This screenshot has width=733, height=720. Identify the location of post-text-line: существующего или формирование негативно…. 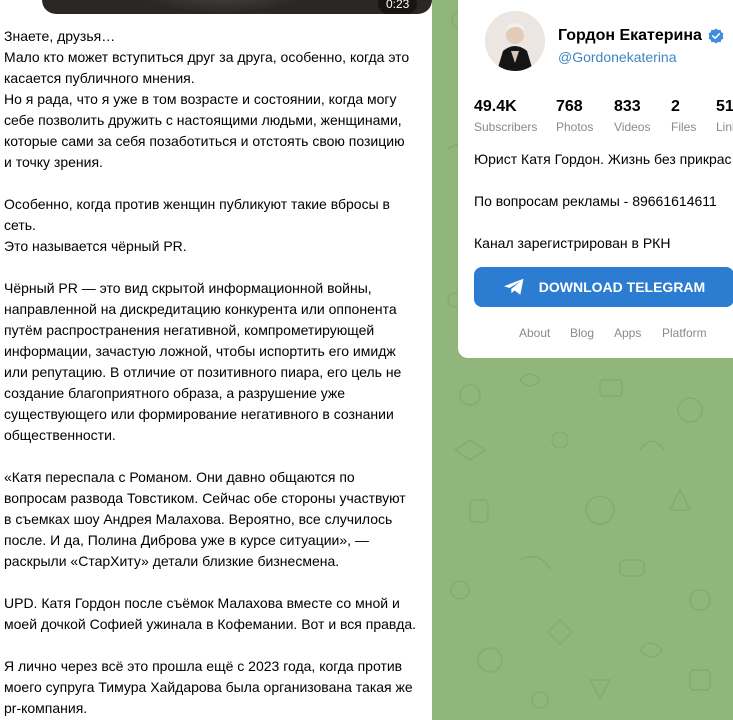
(199, 414).